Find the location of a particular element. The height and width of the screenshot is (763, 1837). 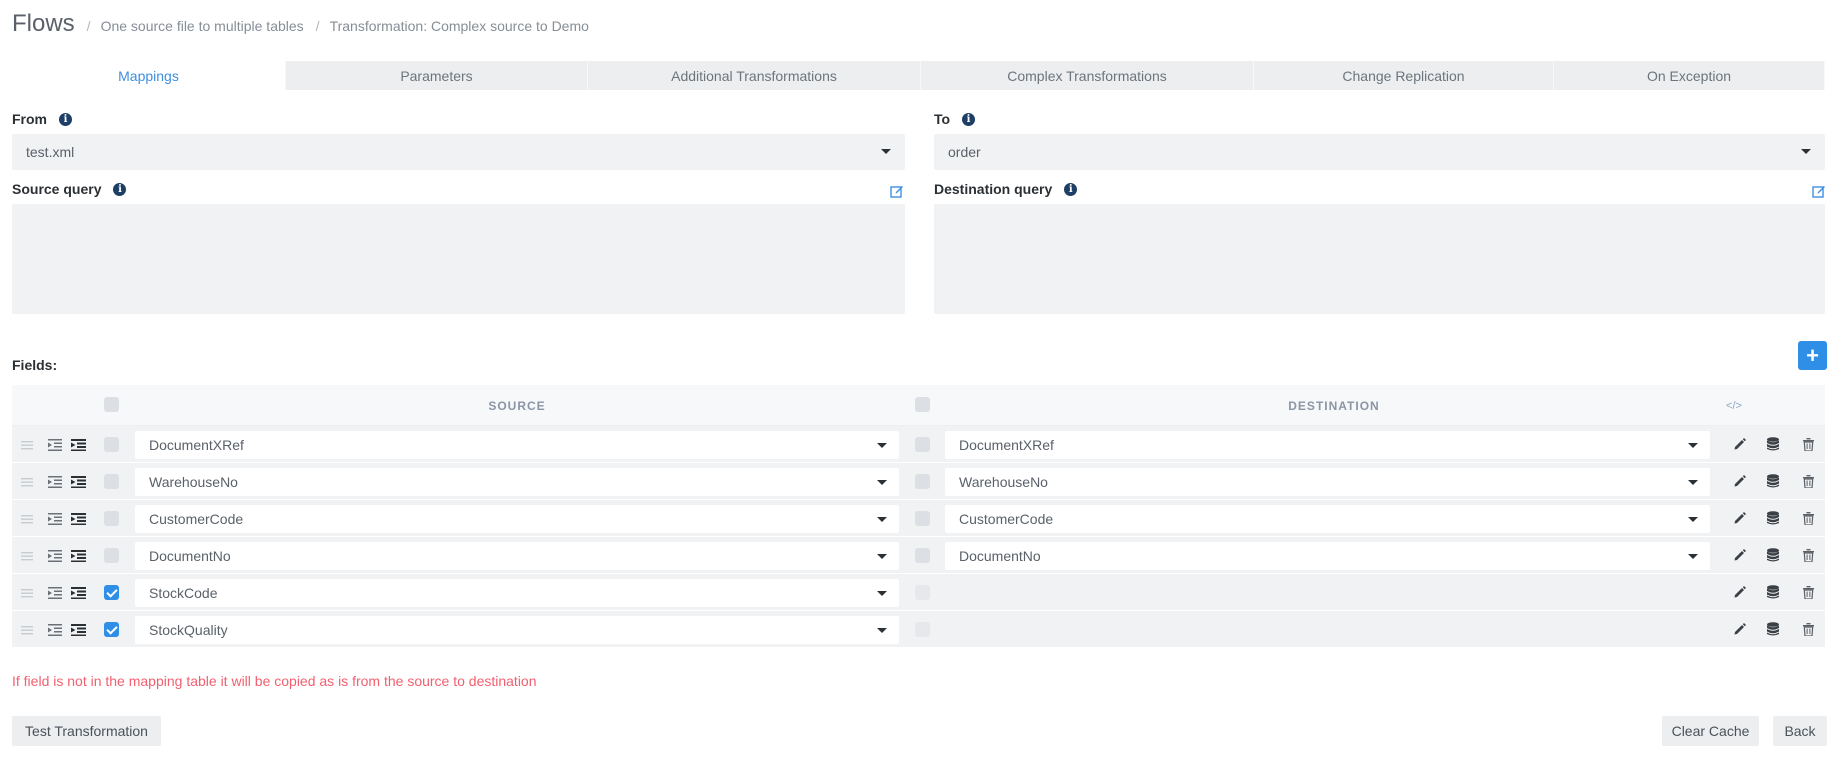

source-query-label: Source query i is located at coordinates (69, 189).